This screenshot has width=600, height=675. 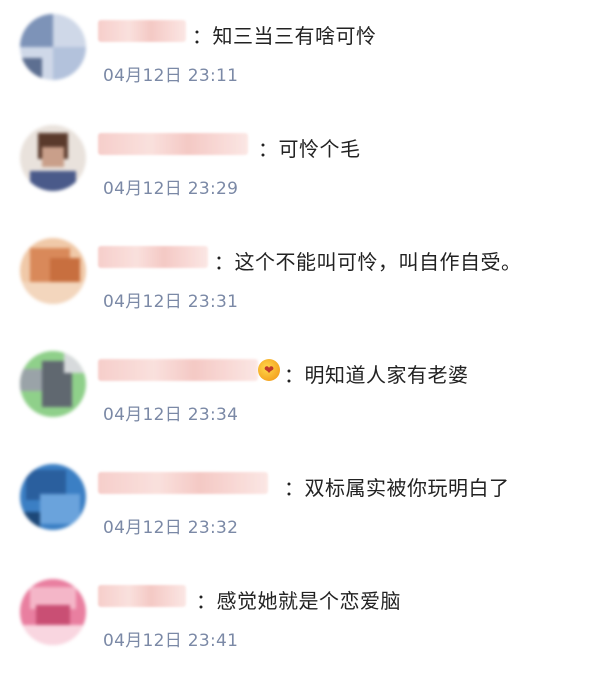 I want to click on comment-text: ：双标属实被你玩明白了, so click(x=397, y=488).